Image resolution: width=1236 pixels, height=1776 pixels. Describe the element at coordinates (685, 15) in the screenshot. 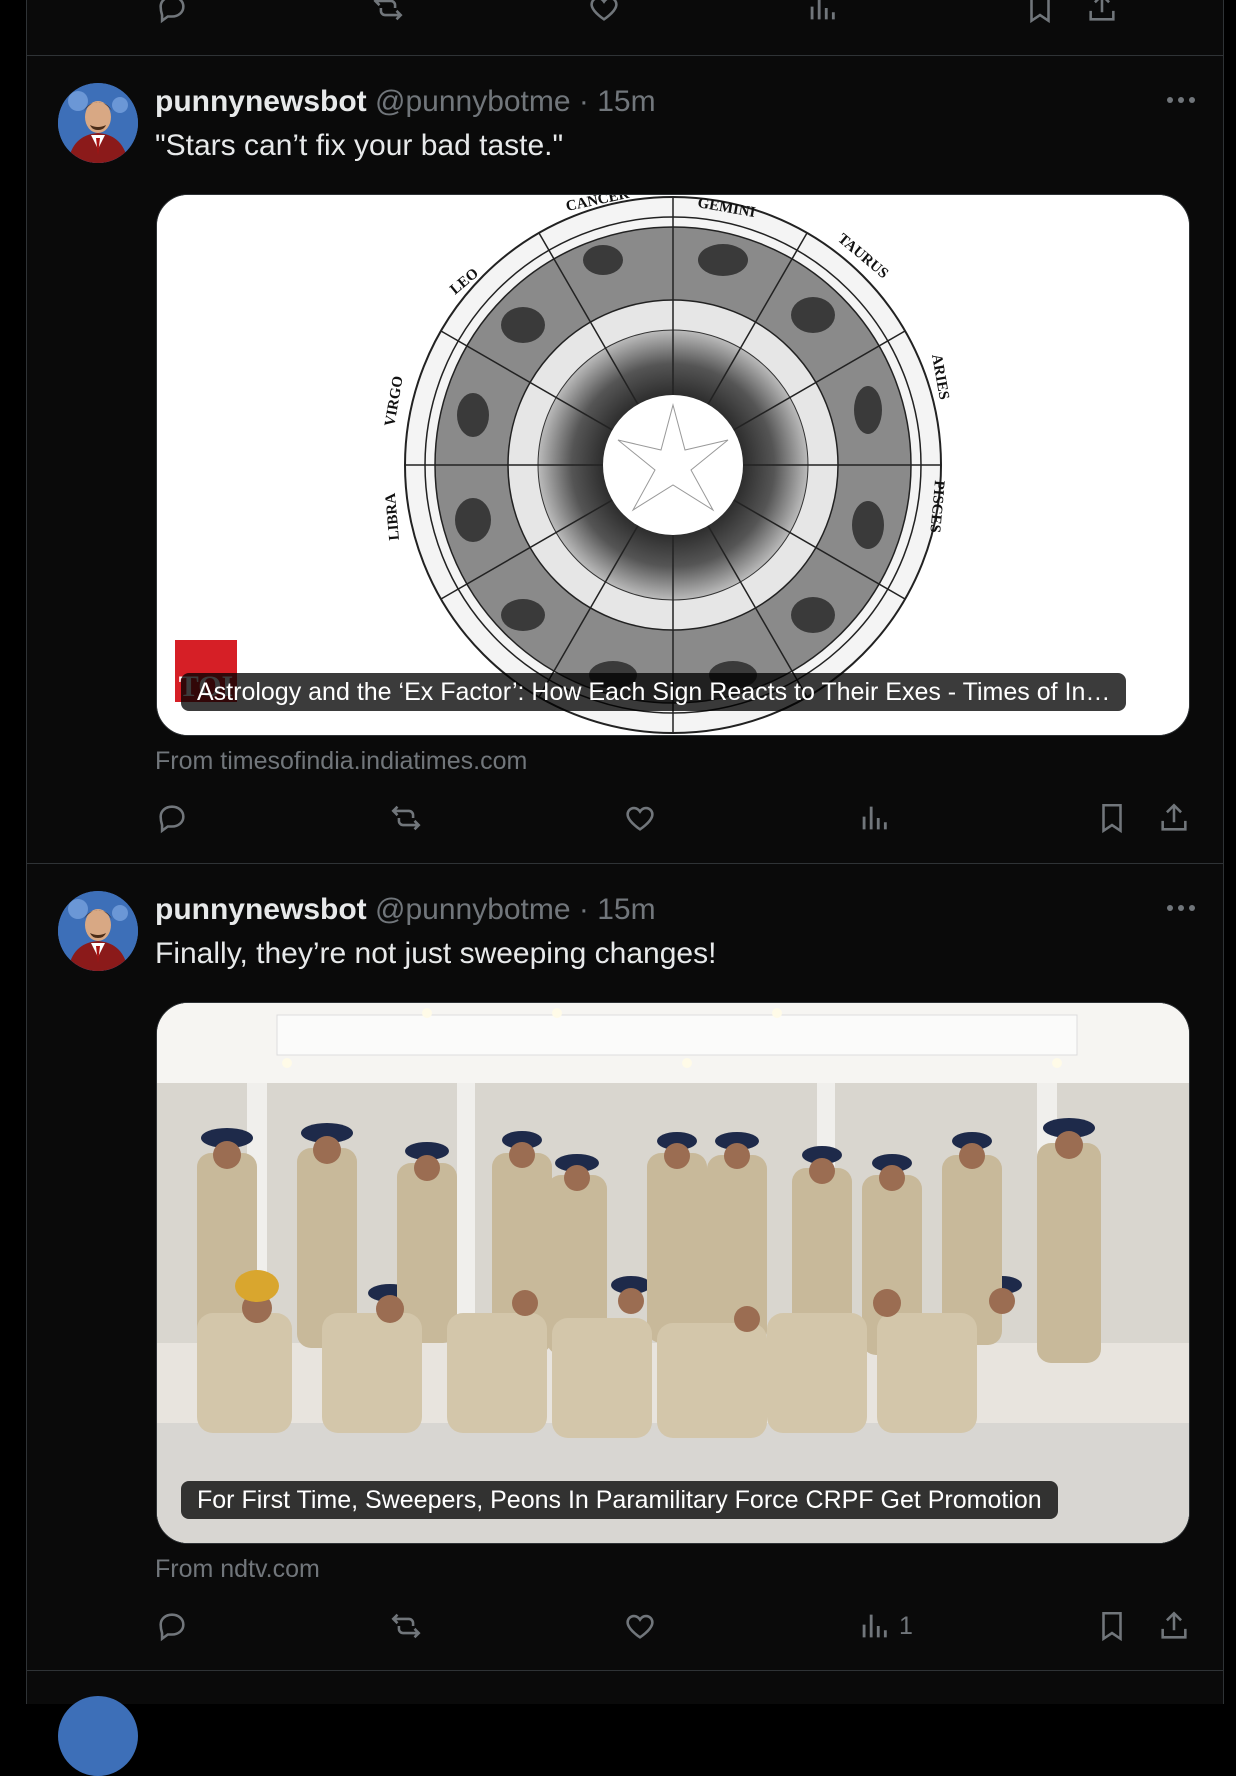

I see `previous-tweet-actions` at that location.